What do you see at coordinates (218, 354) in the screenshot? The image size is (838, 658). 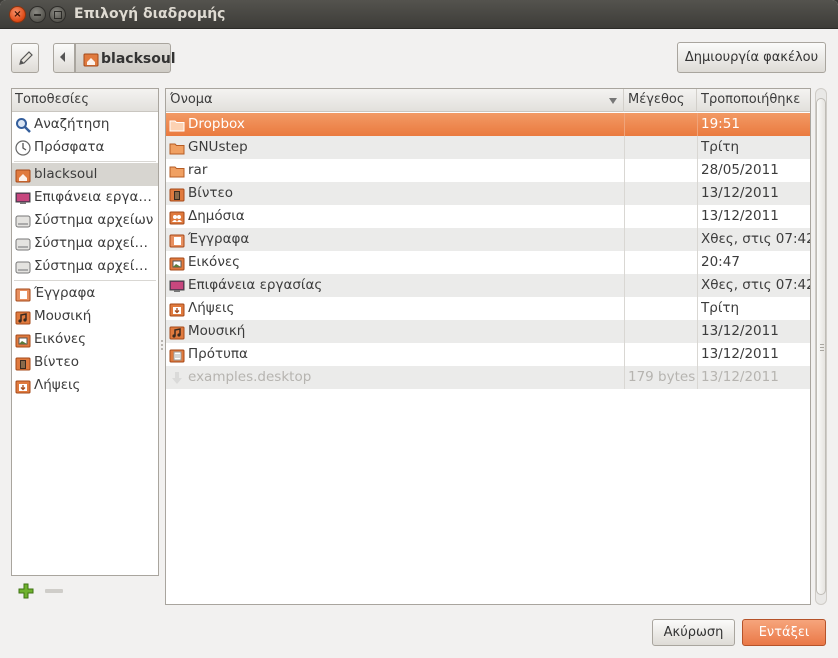 I see `file-name: Πρότυπα` at bounding box center [218, 354].